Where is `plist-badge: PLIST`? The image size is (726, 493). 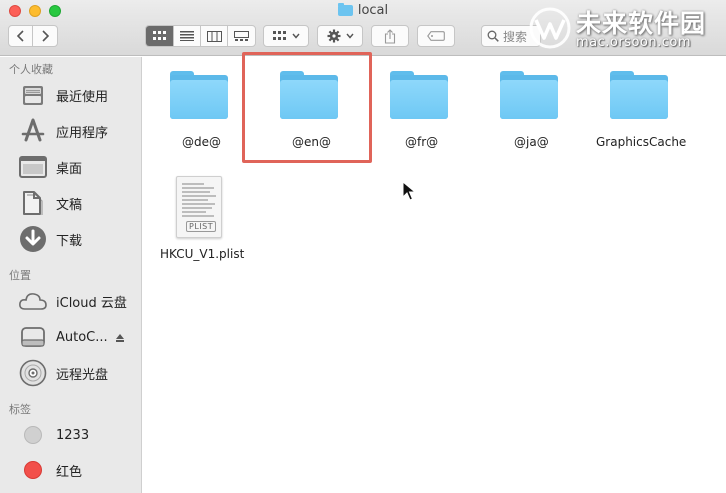 plist-badge: PLIST is located at coordinates (201, 226).